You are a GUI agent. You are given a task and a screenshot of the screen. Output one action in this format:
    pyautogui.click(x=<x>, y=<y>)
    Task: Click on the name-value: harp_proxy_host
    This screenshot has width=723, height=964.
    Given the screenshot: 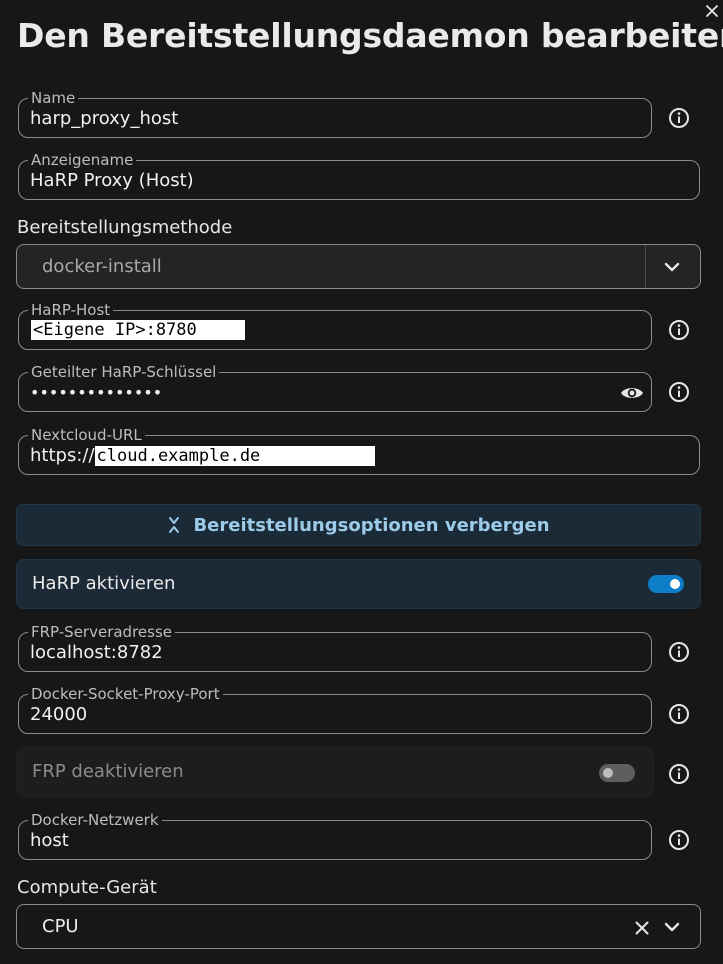 What is the action you would take?
    pyautogui.click(x=104, y=118)
    